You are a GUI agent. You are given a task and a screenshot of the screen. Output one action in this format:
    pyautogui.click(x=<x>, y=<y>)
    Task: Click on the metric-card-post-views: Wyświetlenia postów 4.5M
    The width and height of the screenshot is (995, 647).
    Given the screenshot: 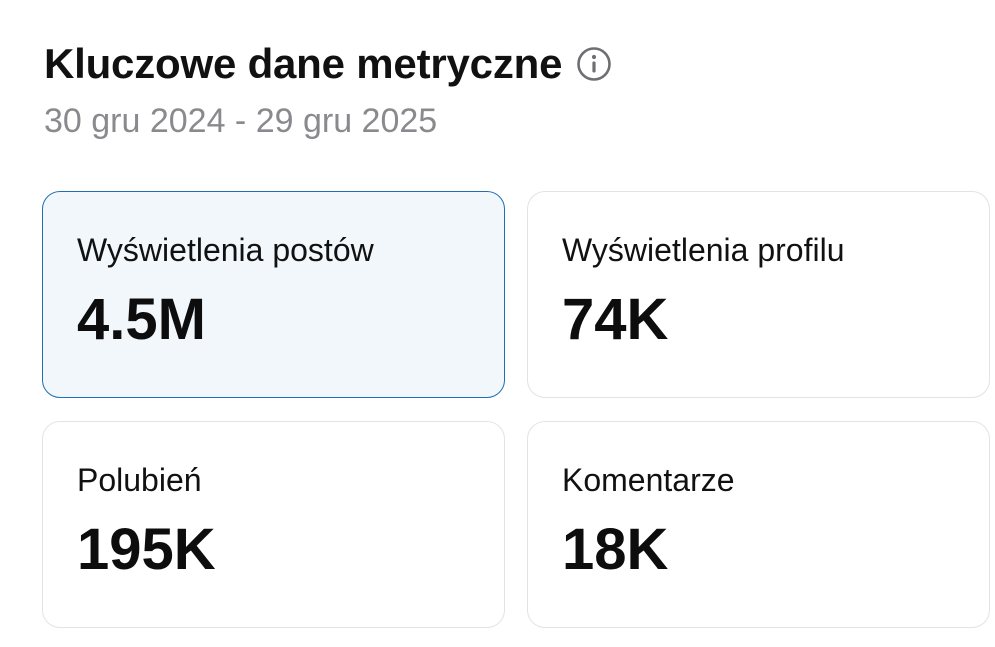 What is the action you would take?
    pyautogui.click(x=273, y=294)
    